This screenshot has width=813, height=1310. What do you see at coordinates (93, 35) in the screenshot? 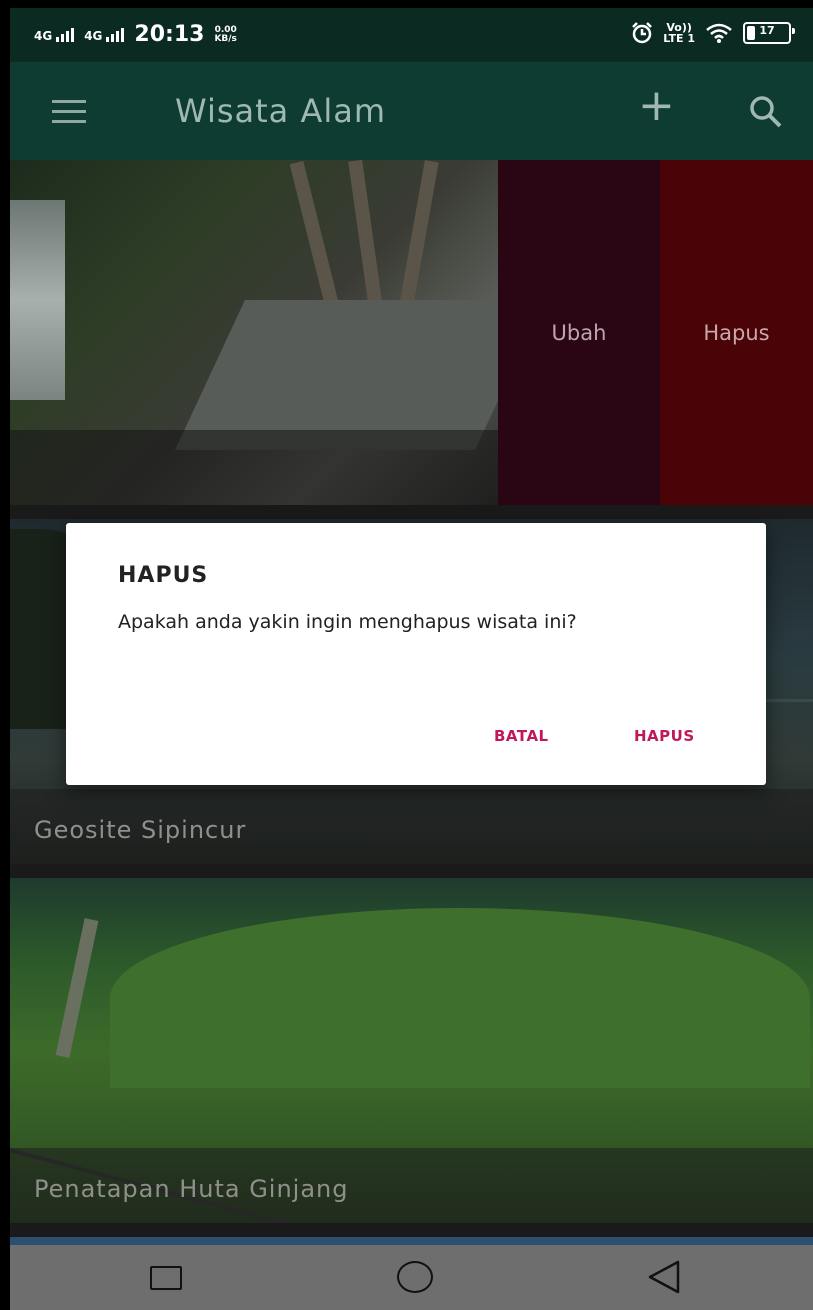
I see `network-type-2: 4G` at bounding box center [93, 35].